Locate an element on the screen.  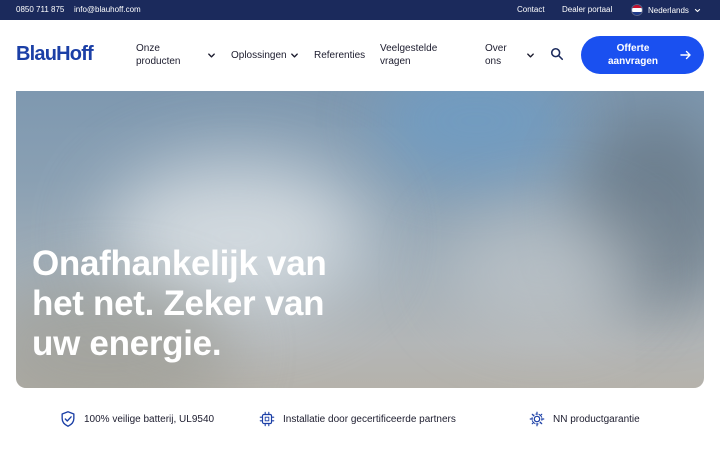
nav-item-label: Over is located at coordinates (496, 48).